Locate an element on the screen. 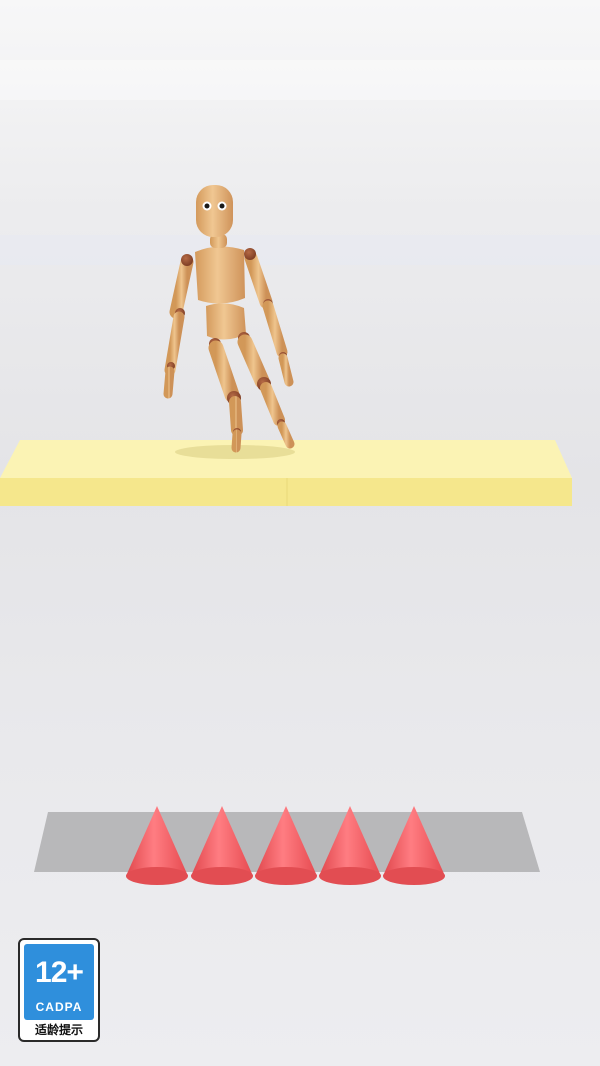  age-rating-panel: 12+ CADPA is located at coordinates (59, 982).